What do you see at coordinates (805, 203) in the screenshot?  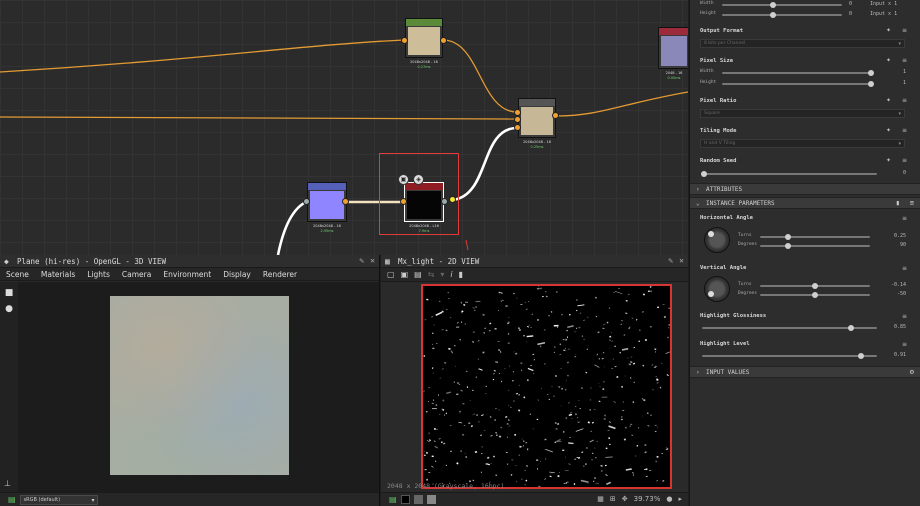 I see `instance-section-header: ⌄ INSTANCE PARAMETERS ▮ ≡` at bounding box center [805, 203].